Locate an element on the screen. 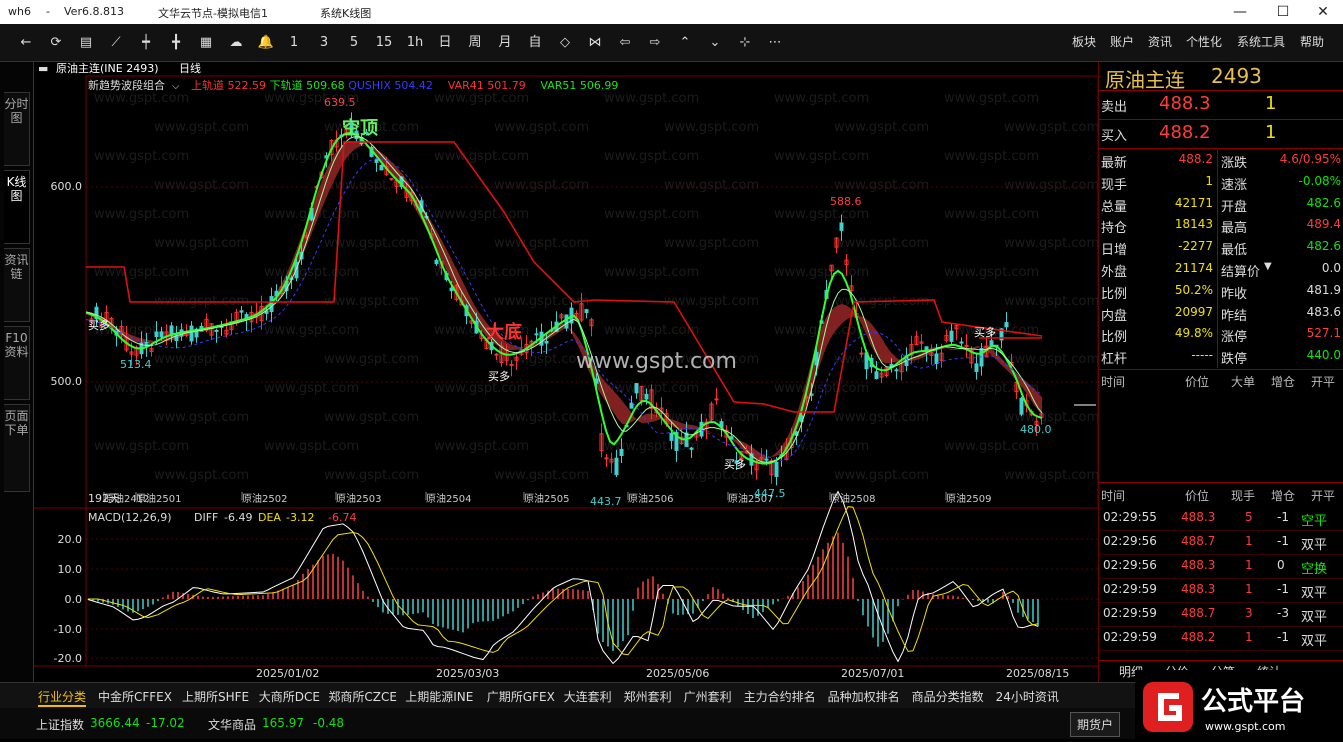 The height and width of the screenshot is (742, 1343). market-tab-11: 品种加权排名 is located at coordinates (864, 696).